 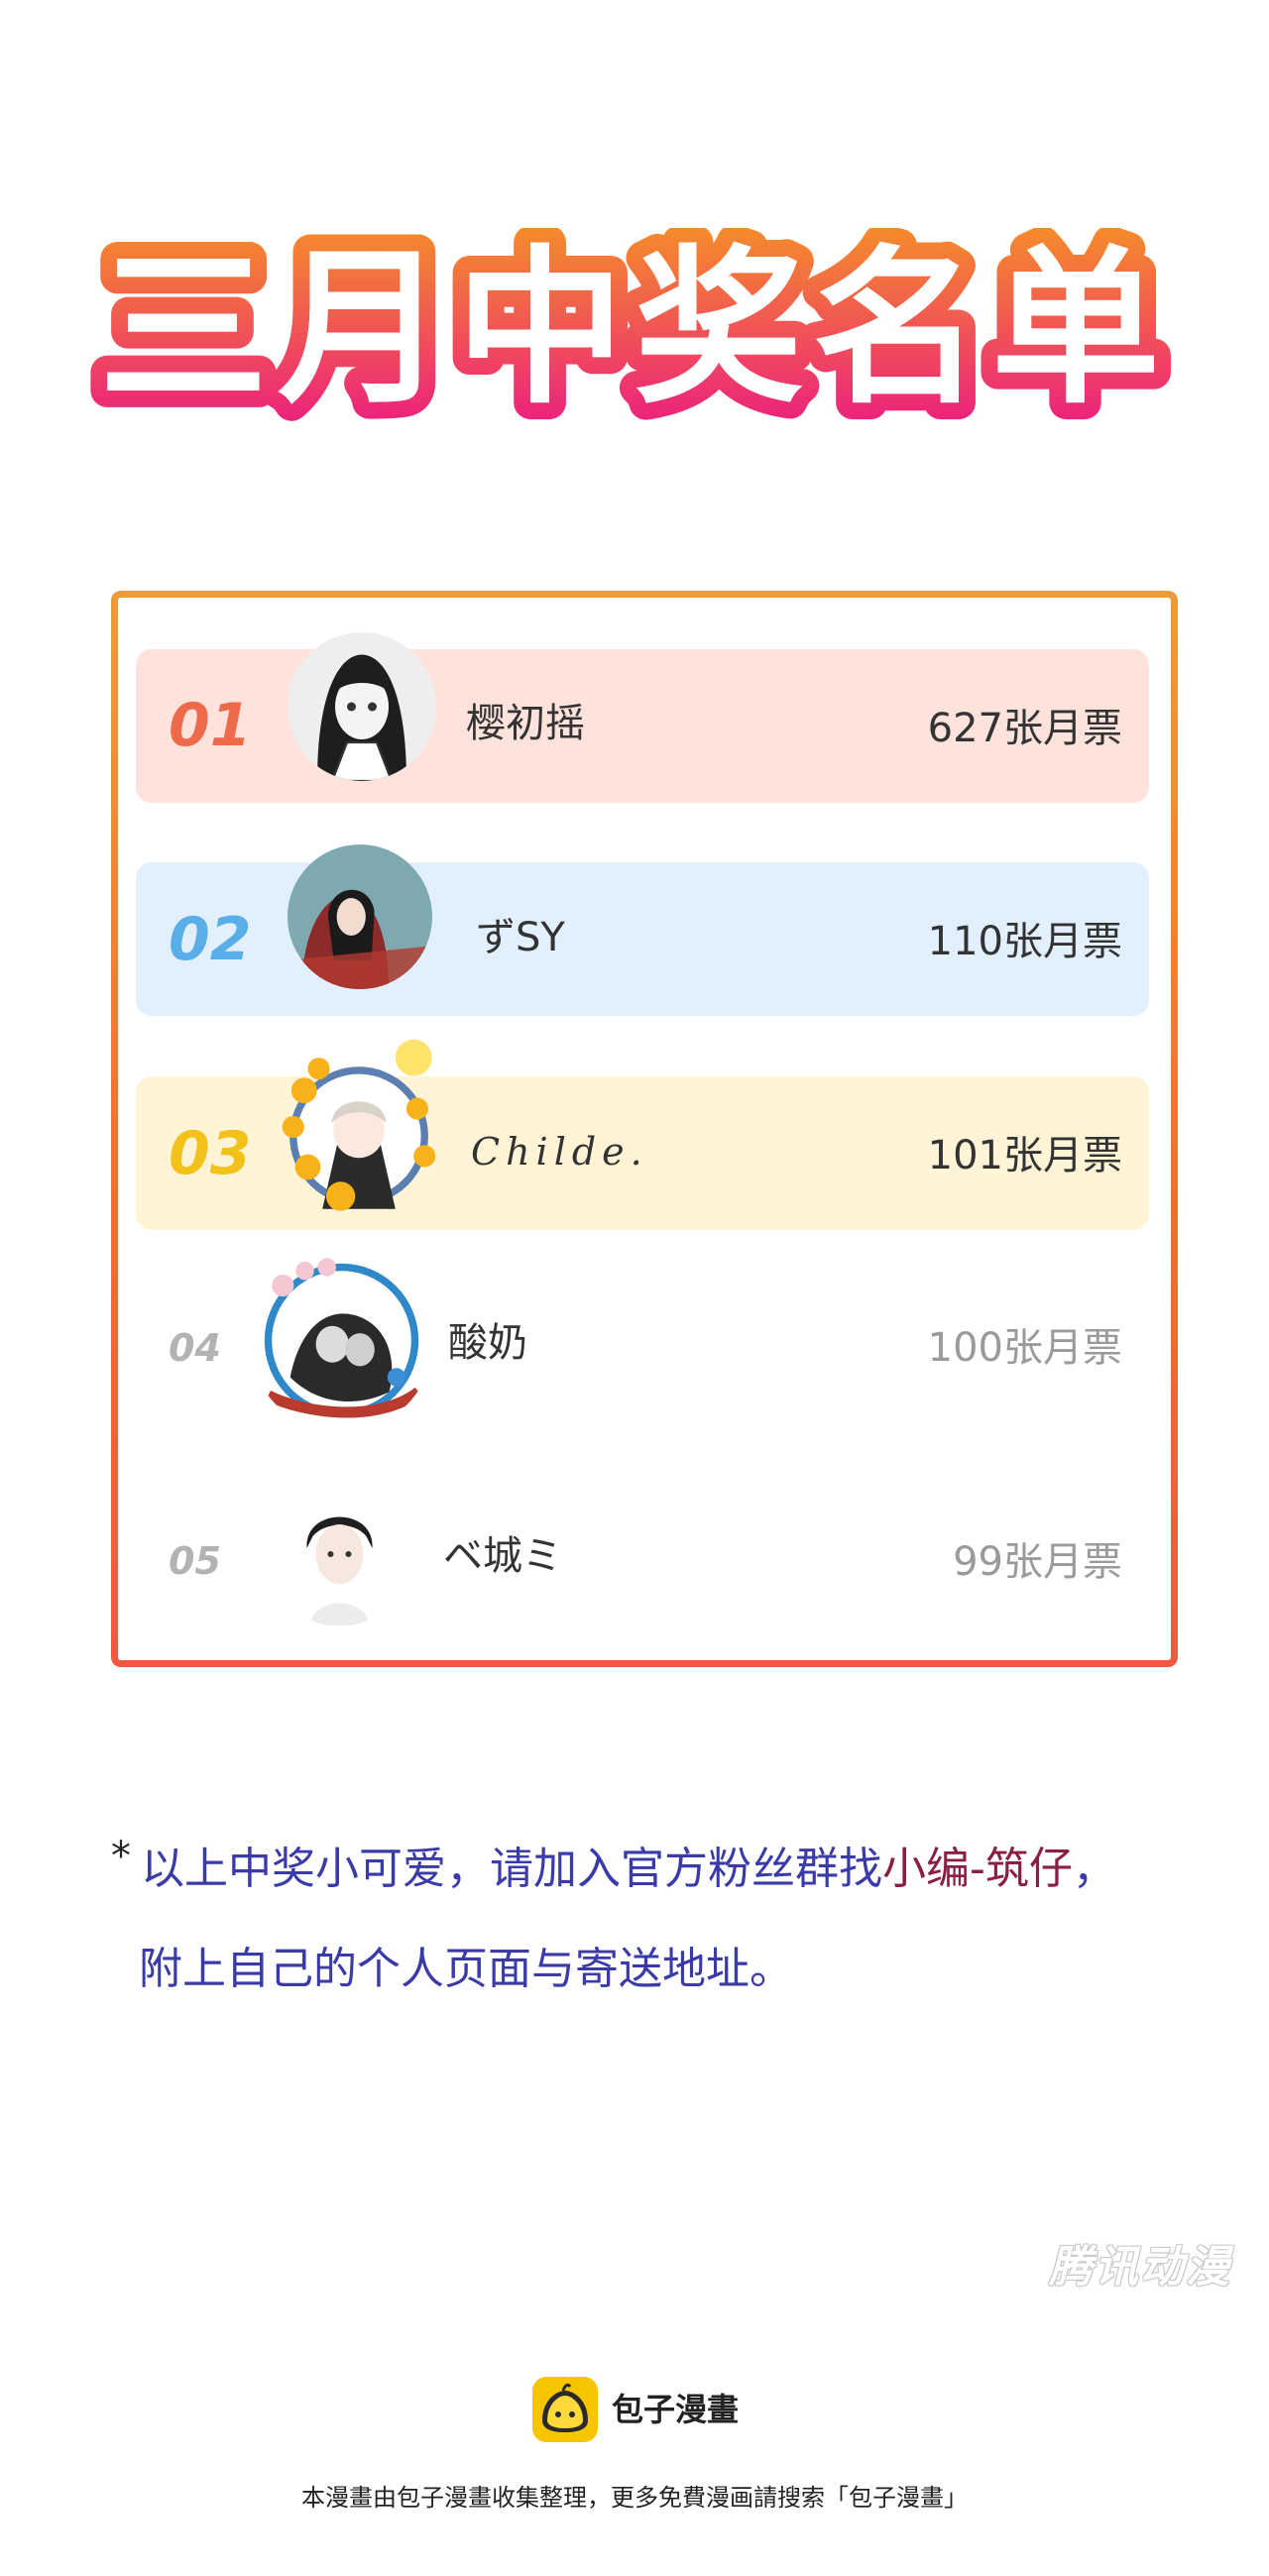 I want to click on vote-count-4: 100张月票, so click(x=1024, y=1348).